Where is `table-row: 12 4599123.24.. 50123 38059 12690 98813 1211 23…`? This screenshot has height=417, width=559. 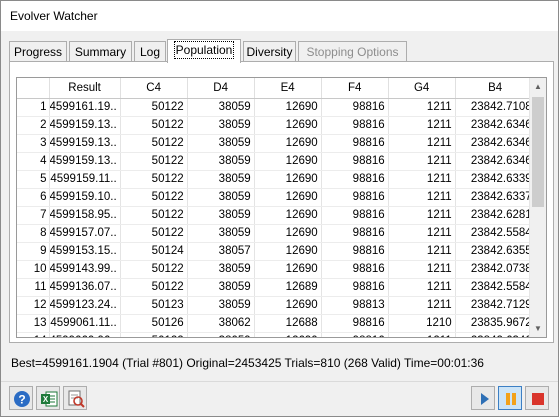 table-row: 12 4599123.24.. 50123 38059 12690 98813 1211 23… is located at coordinates (276, 305).